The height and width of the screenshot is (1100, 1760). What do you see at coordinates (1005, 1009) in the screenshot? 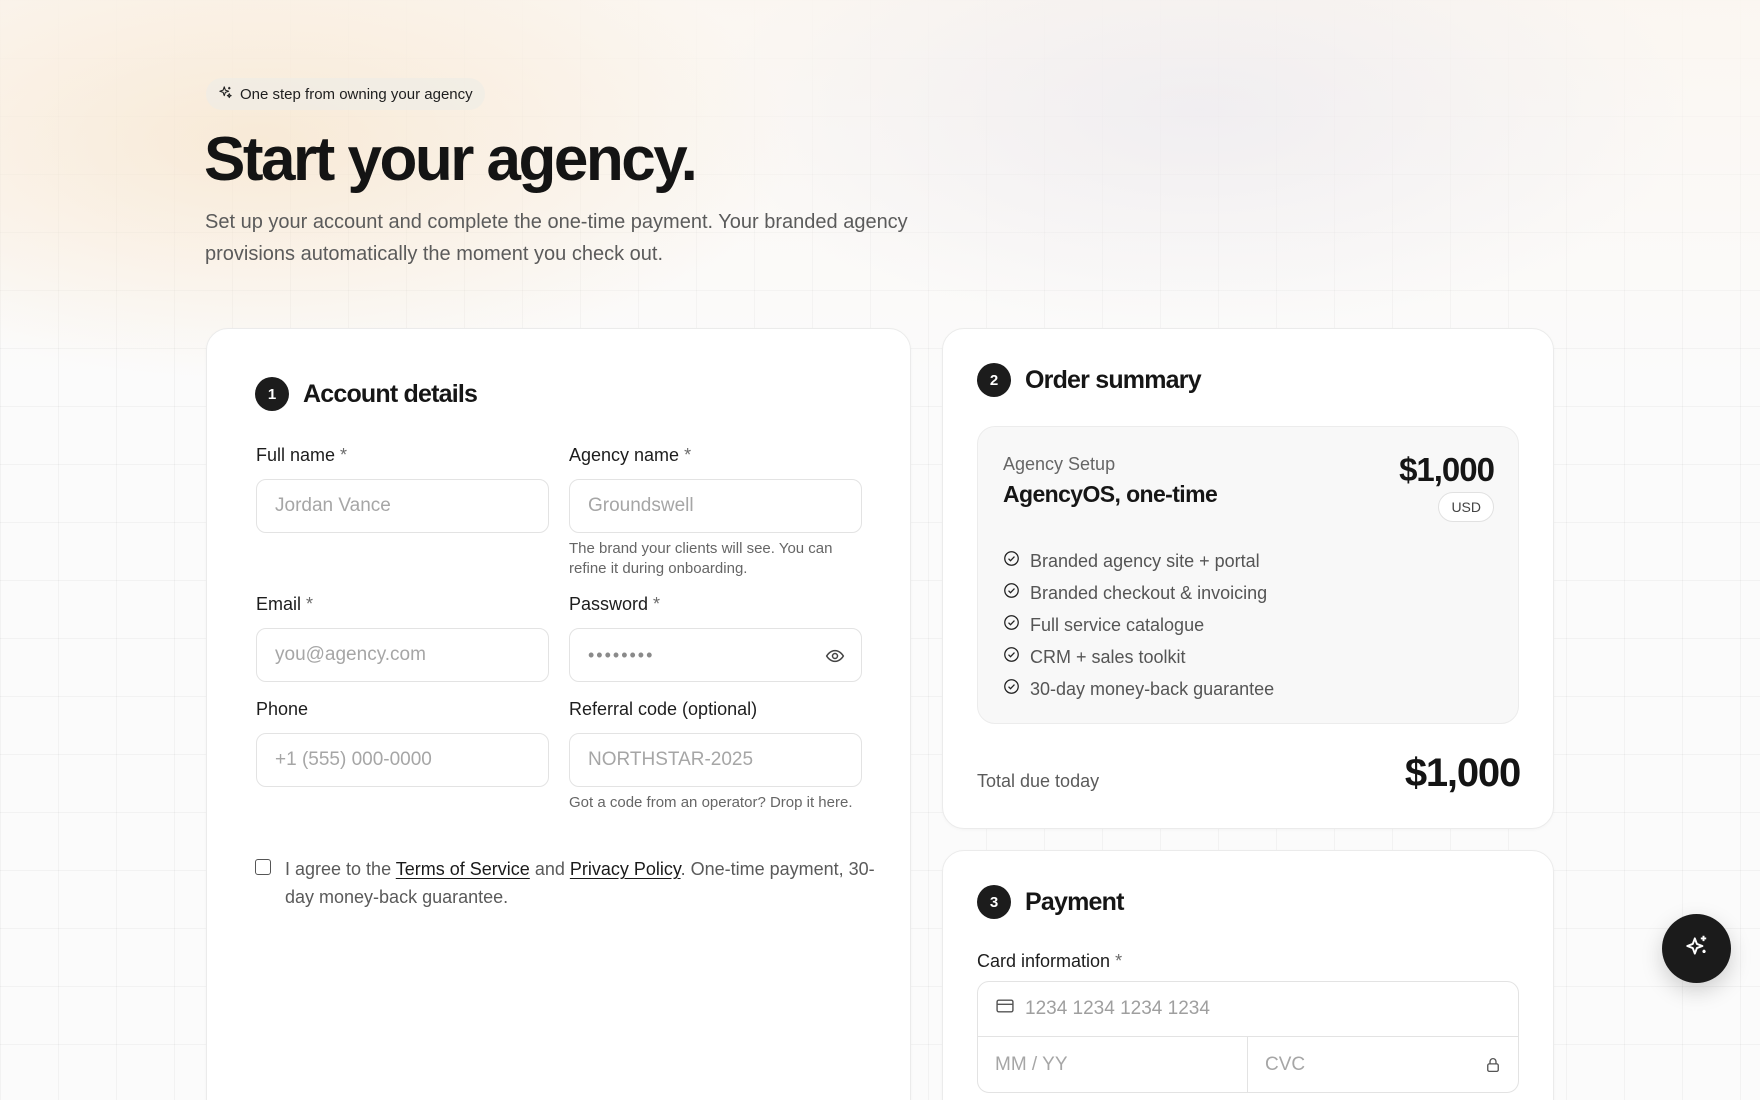
I see `credit-card-icon` at bounding box center [1005, 1009].